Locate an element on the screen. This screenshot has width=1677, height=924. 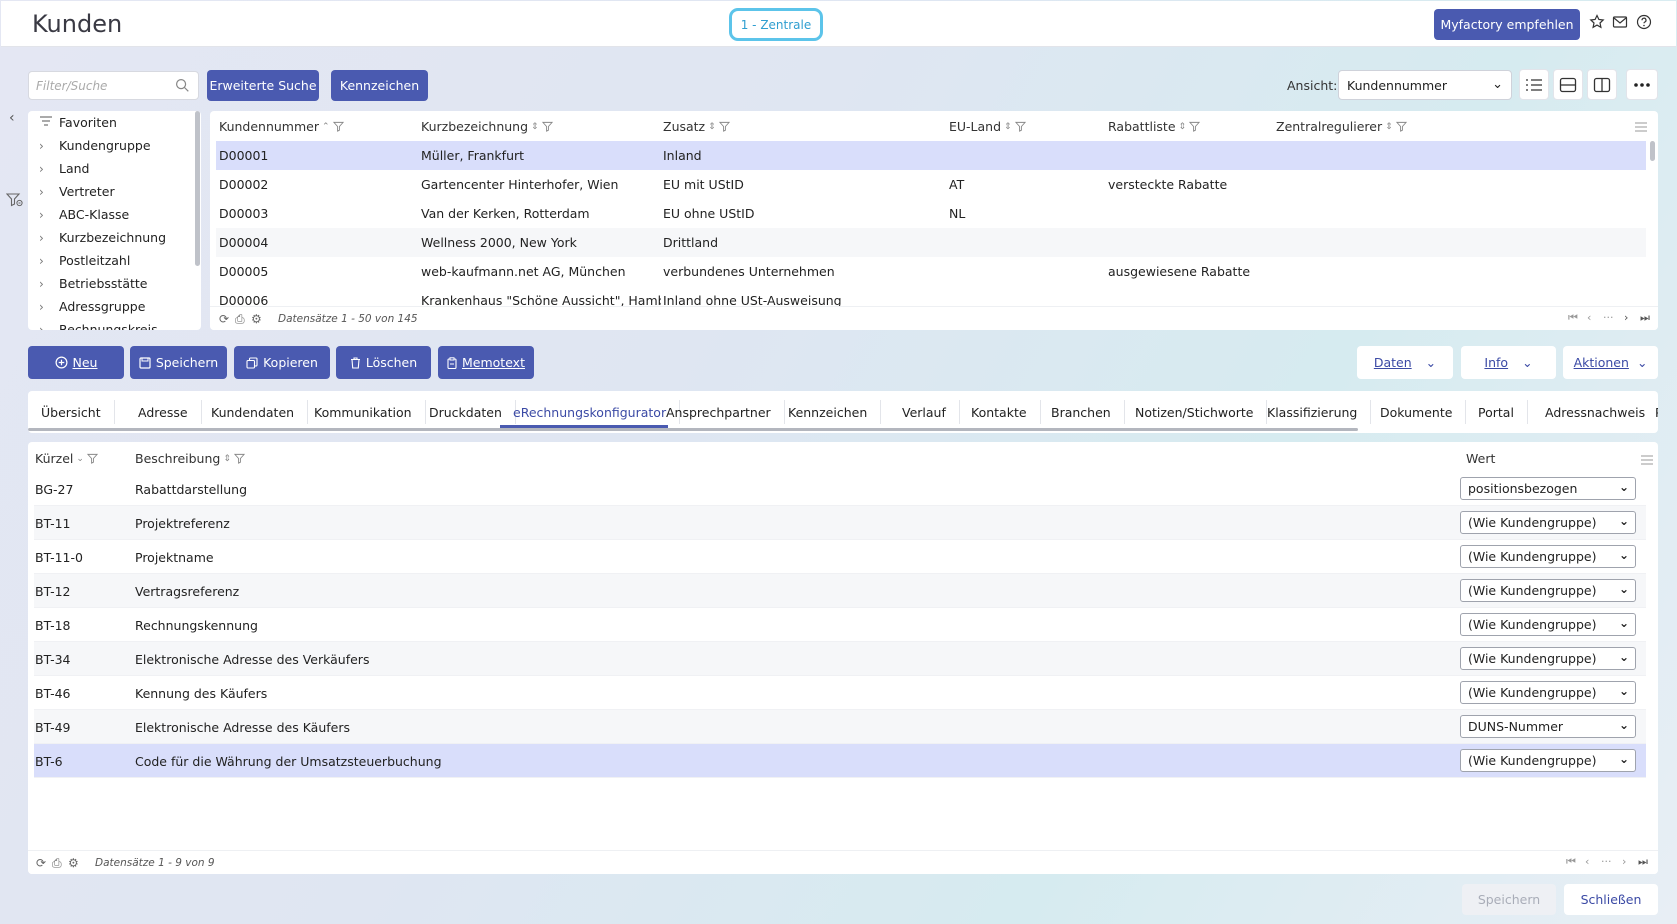
tab-dokumente: Dokumente is located at coordinates (1417, 412).